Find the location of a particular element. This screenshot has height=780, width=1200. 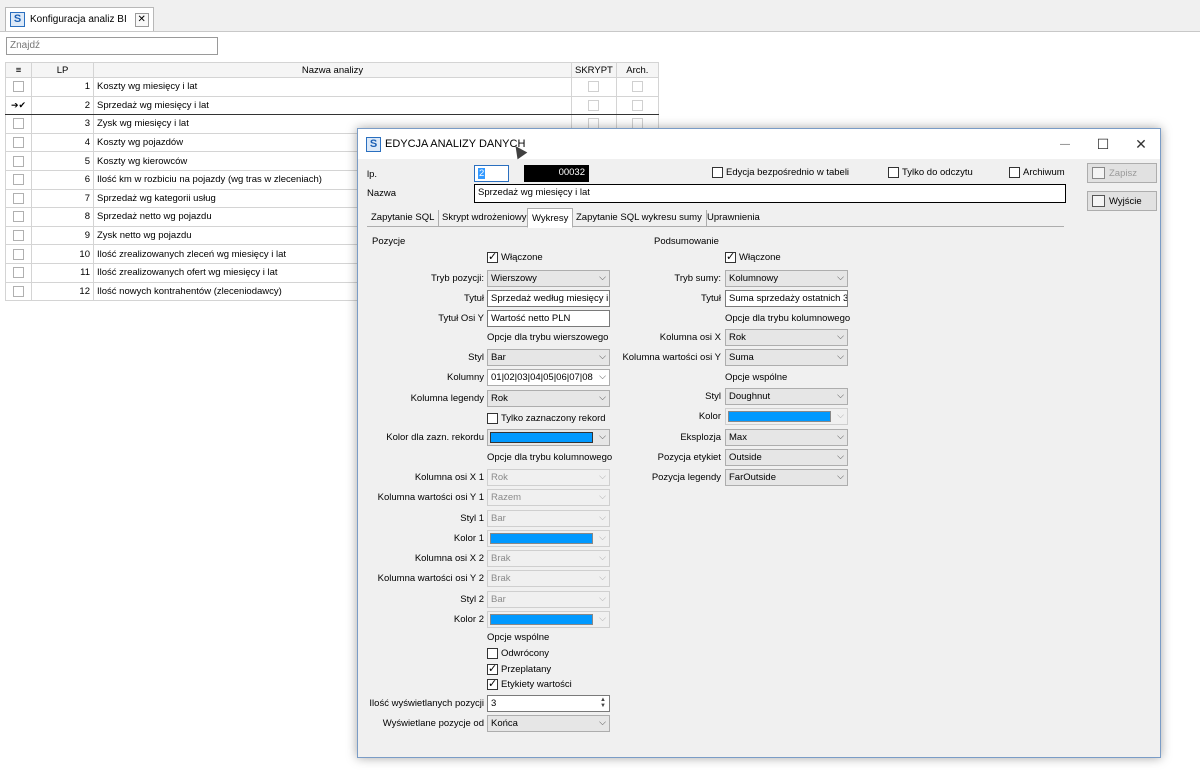

table-row: ➔✔ 2 Sprzedaż wg miesięcy i lat is located at coordinates (332, 105).